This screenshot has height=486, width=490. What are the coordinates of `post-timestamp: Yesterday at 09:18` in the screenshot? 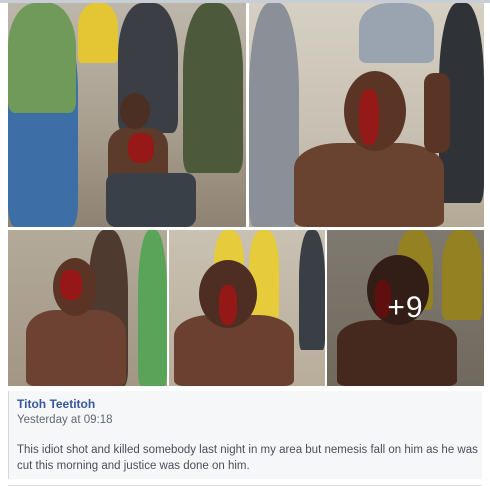 It's located at (249, 420).